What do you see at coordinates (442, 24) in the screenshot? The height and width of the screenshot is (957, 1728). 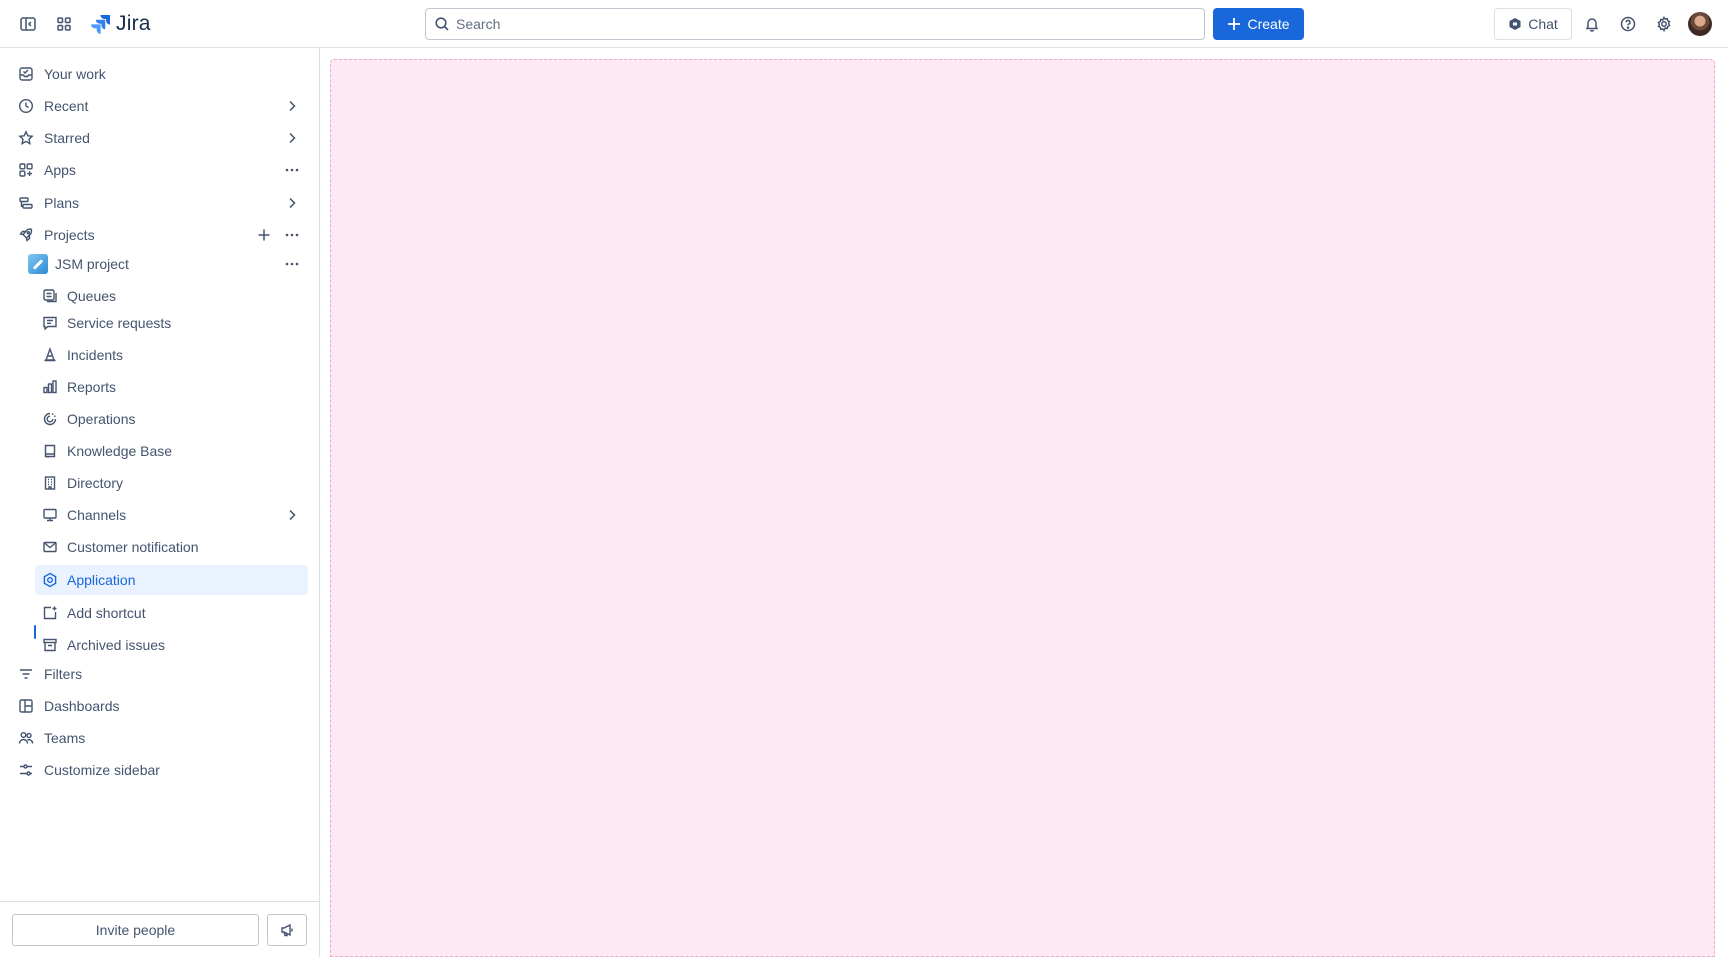 I see `search-icon` at bounding box center [442, 24].